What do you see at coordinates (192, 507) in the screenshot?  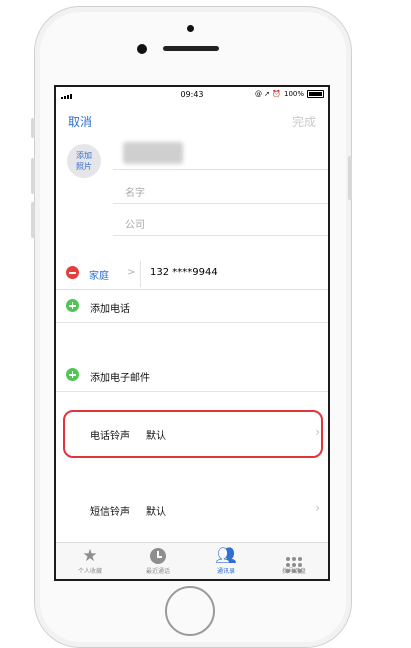 I see `sms-tone-row: 短信铃声 默认 ›` at bounding box center [192, 507].